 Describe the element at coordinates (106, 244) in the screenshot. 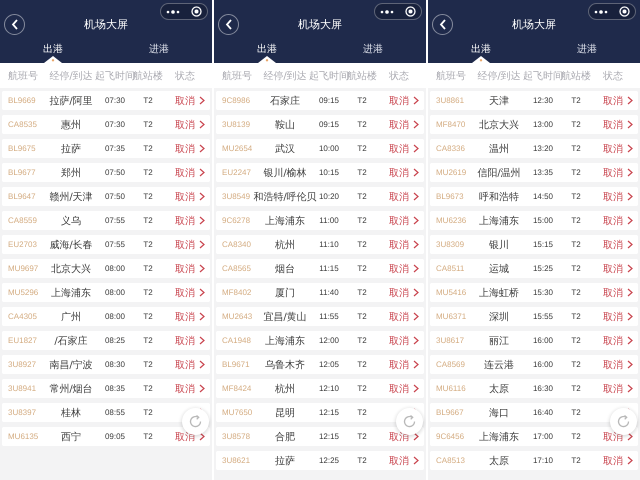

I see `flight-row: EU2703 威海/长春 07:55 T2 取消` at that location.